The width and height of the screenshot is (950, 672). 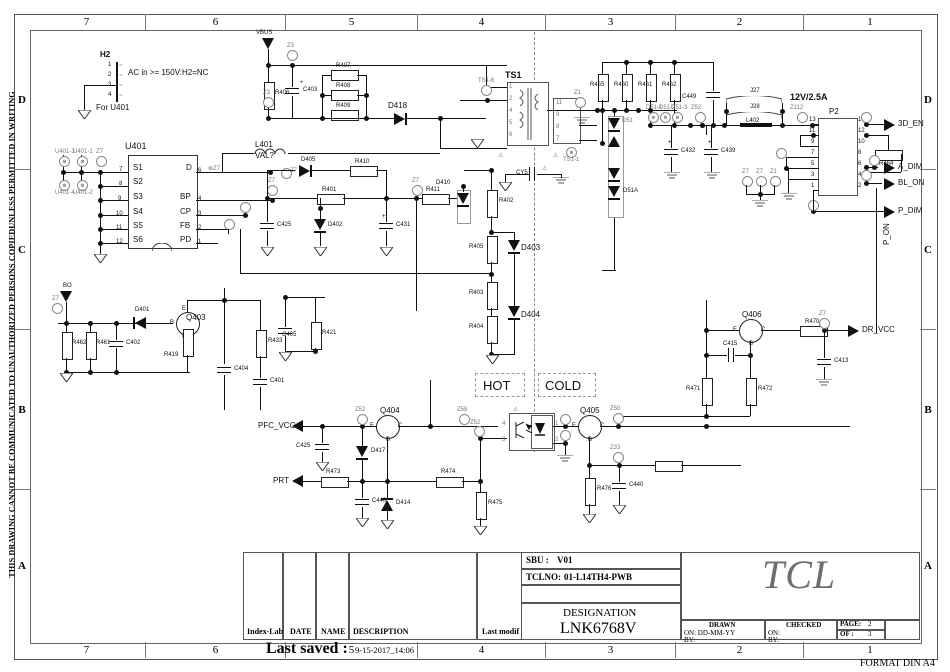 What do you see at coordinates (345, 95) in the screenshot?
I see `resistor-r408` at bounding box center [345, 95].